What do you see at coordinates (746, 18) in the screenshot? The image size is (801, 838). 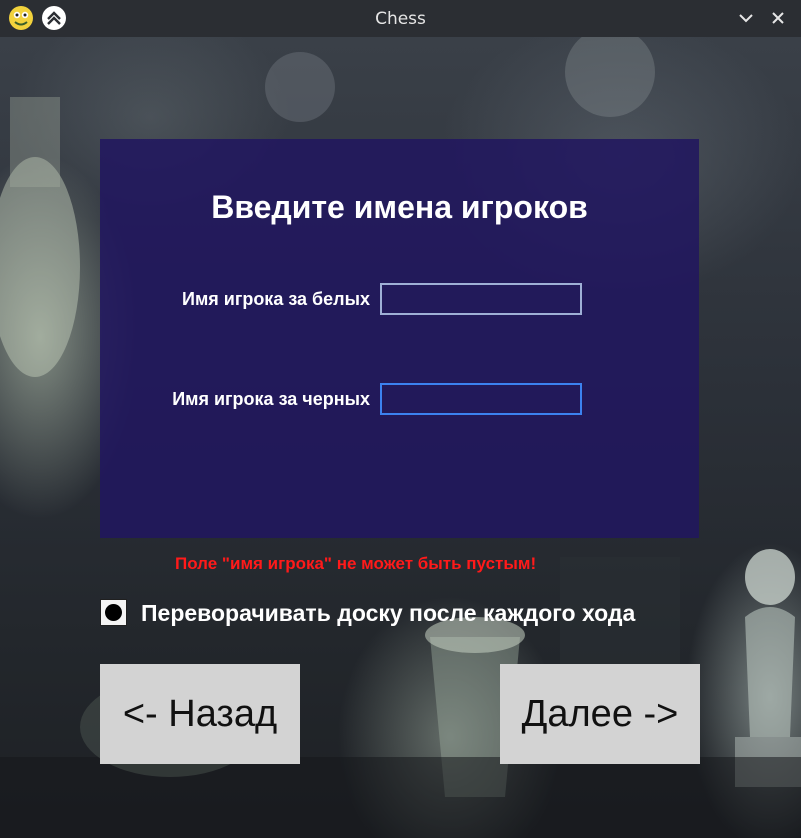 I see `minimize-chevron-icon` at bounding box center [746, 18].